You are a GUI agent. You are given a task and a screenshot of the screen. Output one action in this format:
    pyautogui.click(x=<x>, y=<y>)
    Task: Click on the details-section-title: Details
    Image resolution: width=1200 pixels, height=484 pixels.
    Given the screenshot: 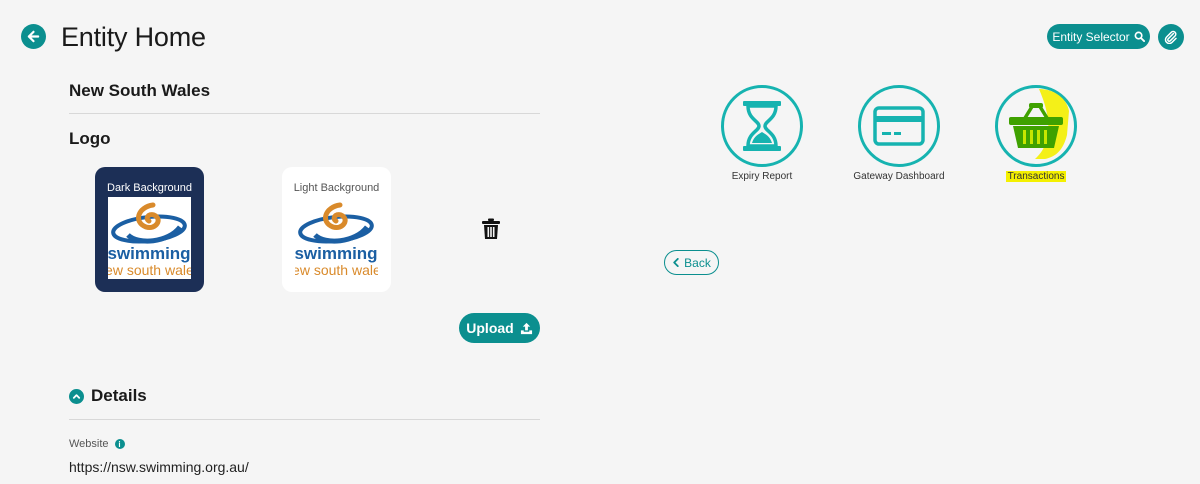 What is the action you would take?
    pyautogui.click(x=119, y=395)
    